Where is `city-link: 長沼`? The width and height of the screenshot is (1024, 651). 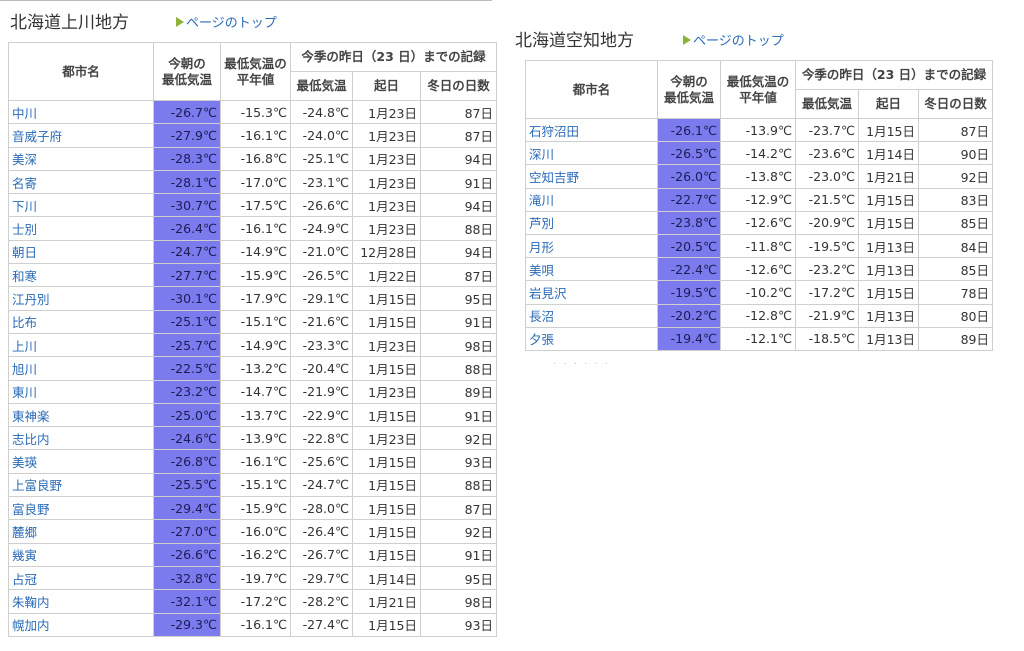
city-link: 長沼 is located at coordinates (591, 315).